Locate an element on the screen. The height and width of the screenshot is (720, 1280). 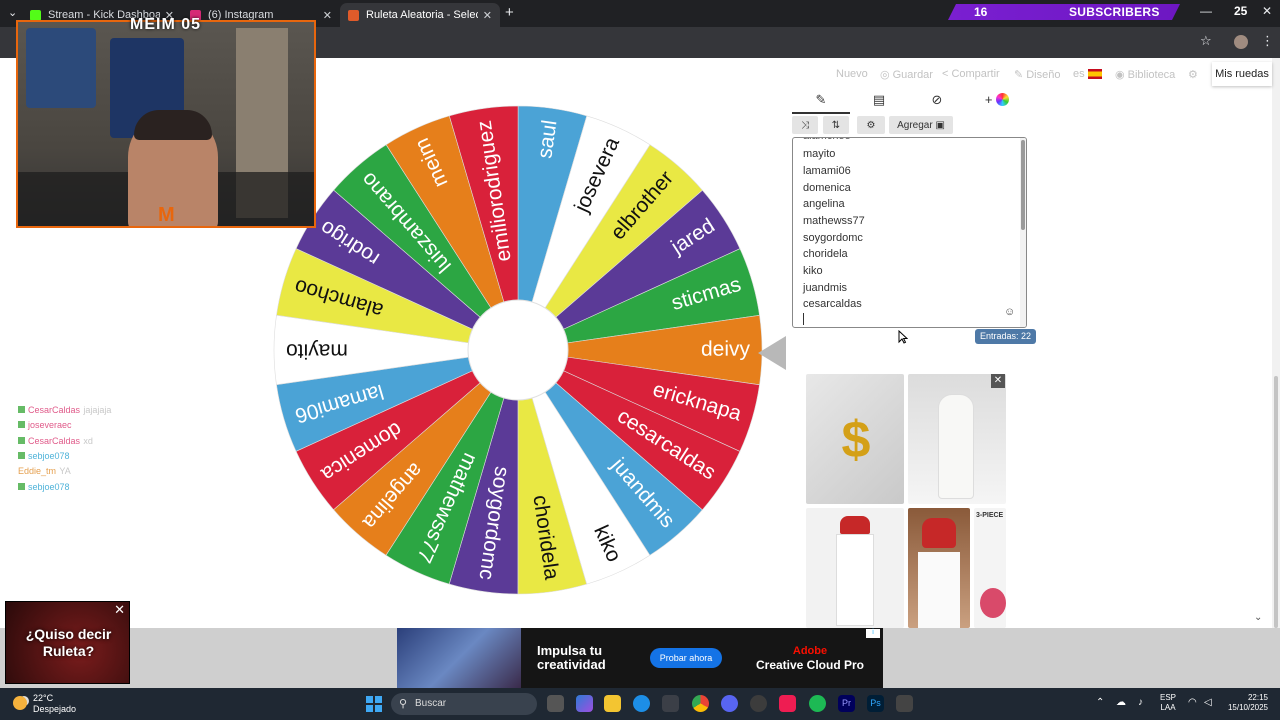
file-explorer-icon is located at coordinates (612, 703).